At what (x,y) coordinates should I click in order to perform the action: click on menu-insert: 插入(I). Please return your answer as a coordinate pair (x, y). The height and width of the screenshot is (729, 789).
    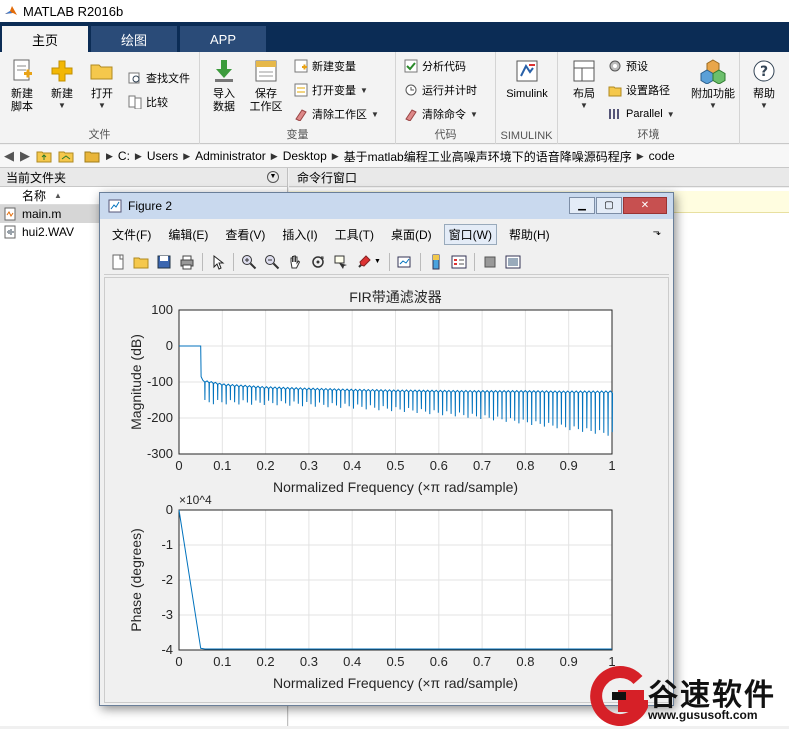
    Looking at the image, I should click on (299, 234).